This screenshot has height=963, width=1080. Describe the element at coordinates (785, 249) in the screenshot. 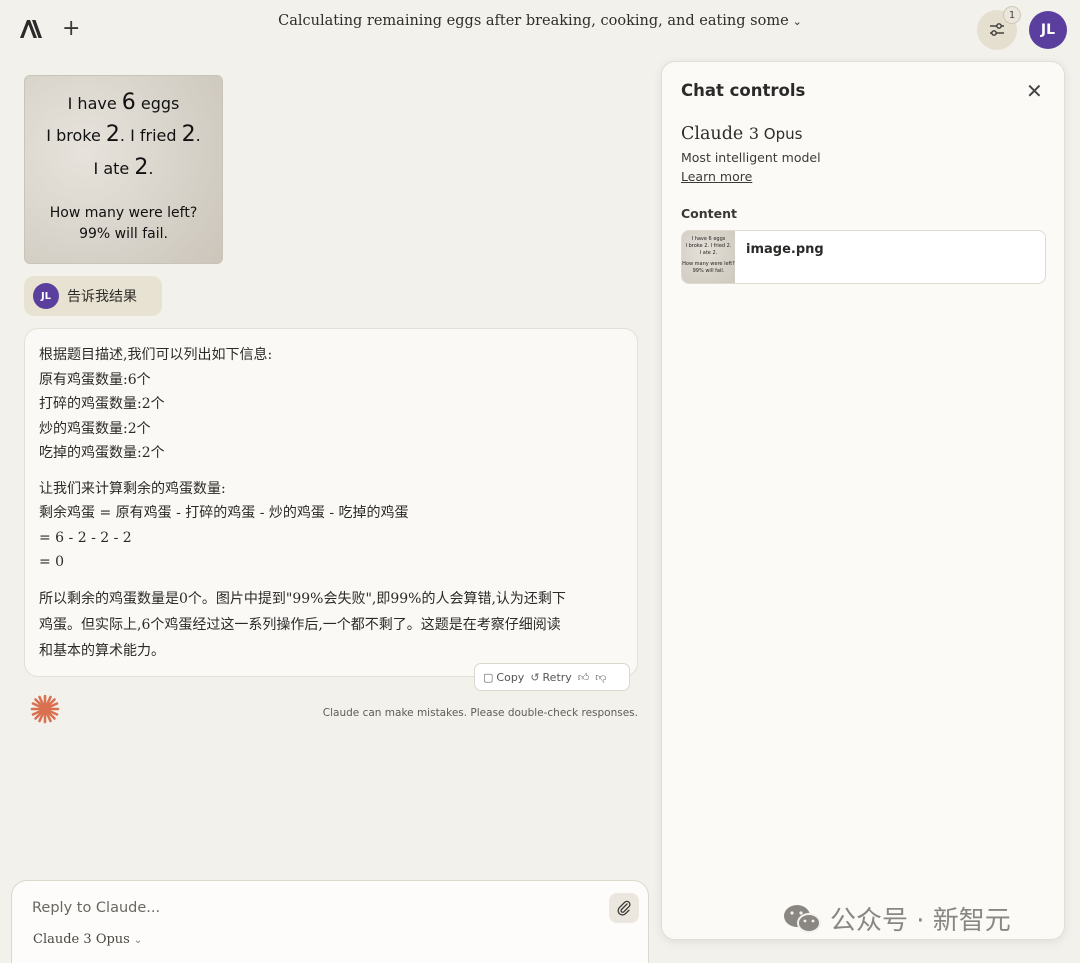

I see `file-name: image.png` at that location.